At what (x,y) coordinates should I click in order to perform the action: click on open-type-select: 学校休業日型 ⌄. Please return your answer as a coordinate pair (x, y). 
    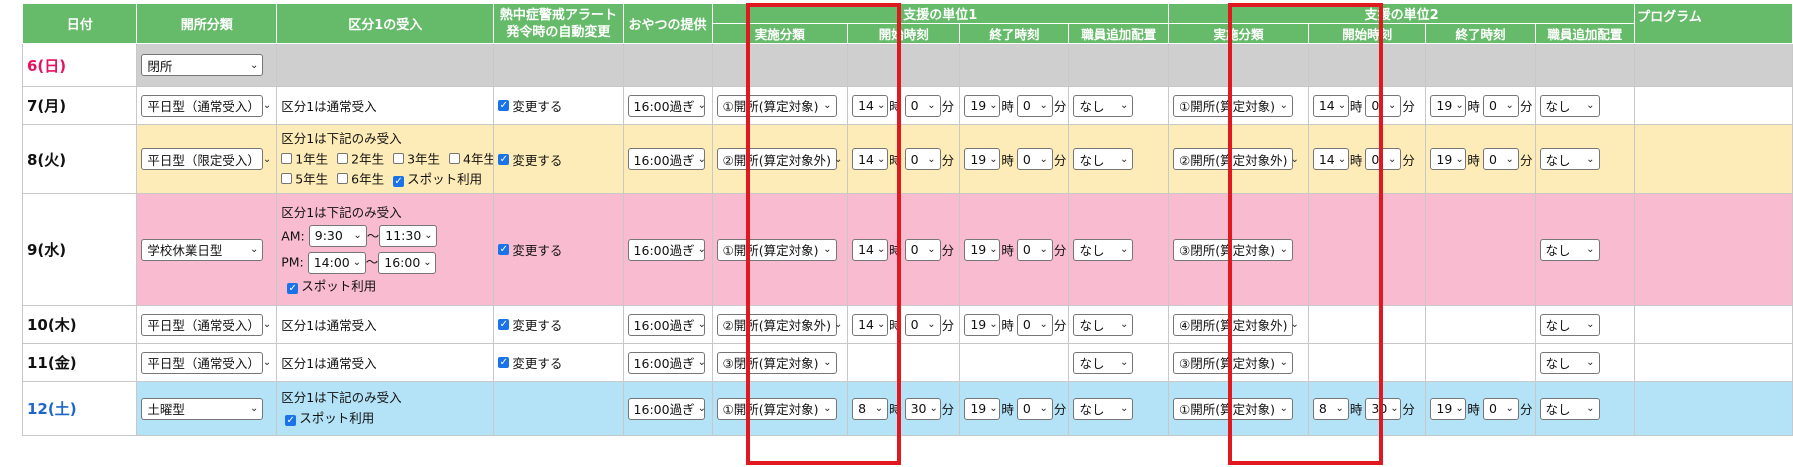
    Looking at the image, I should click on (202, 249).